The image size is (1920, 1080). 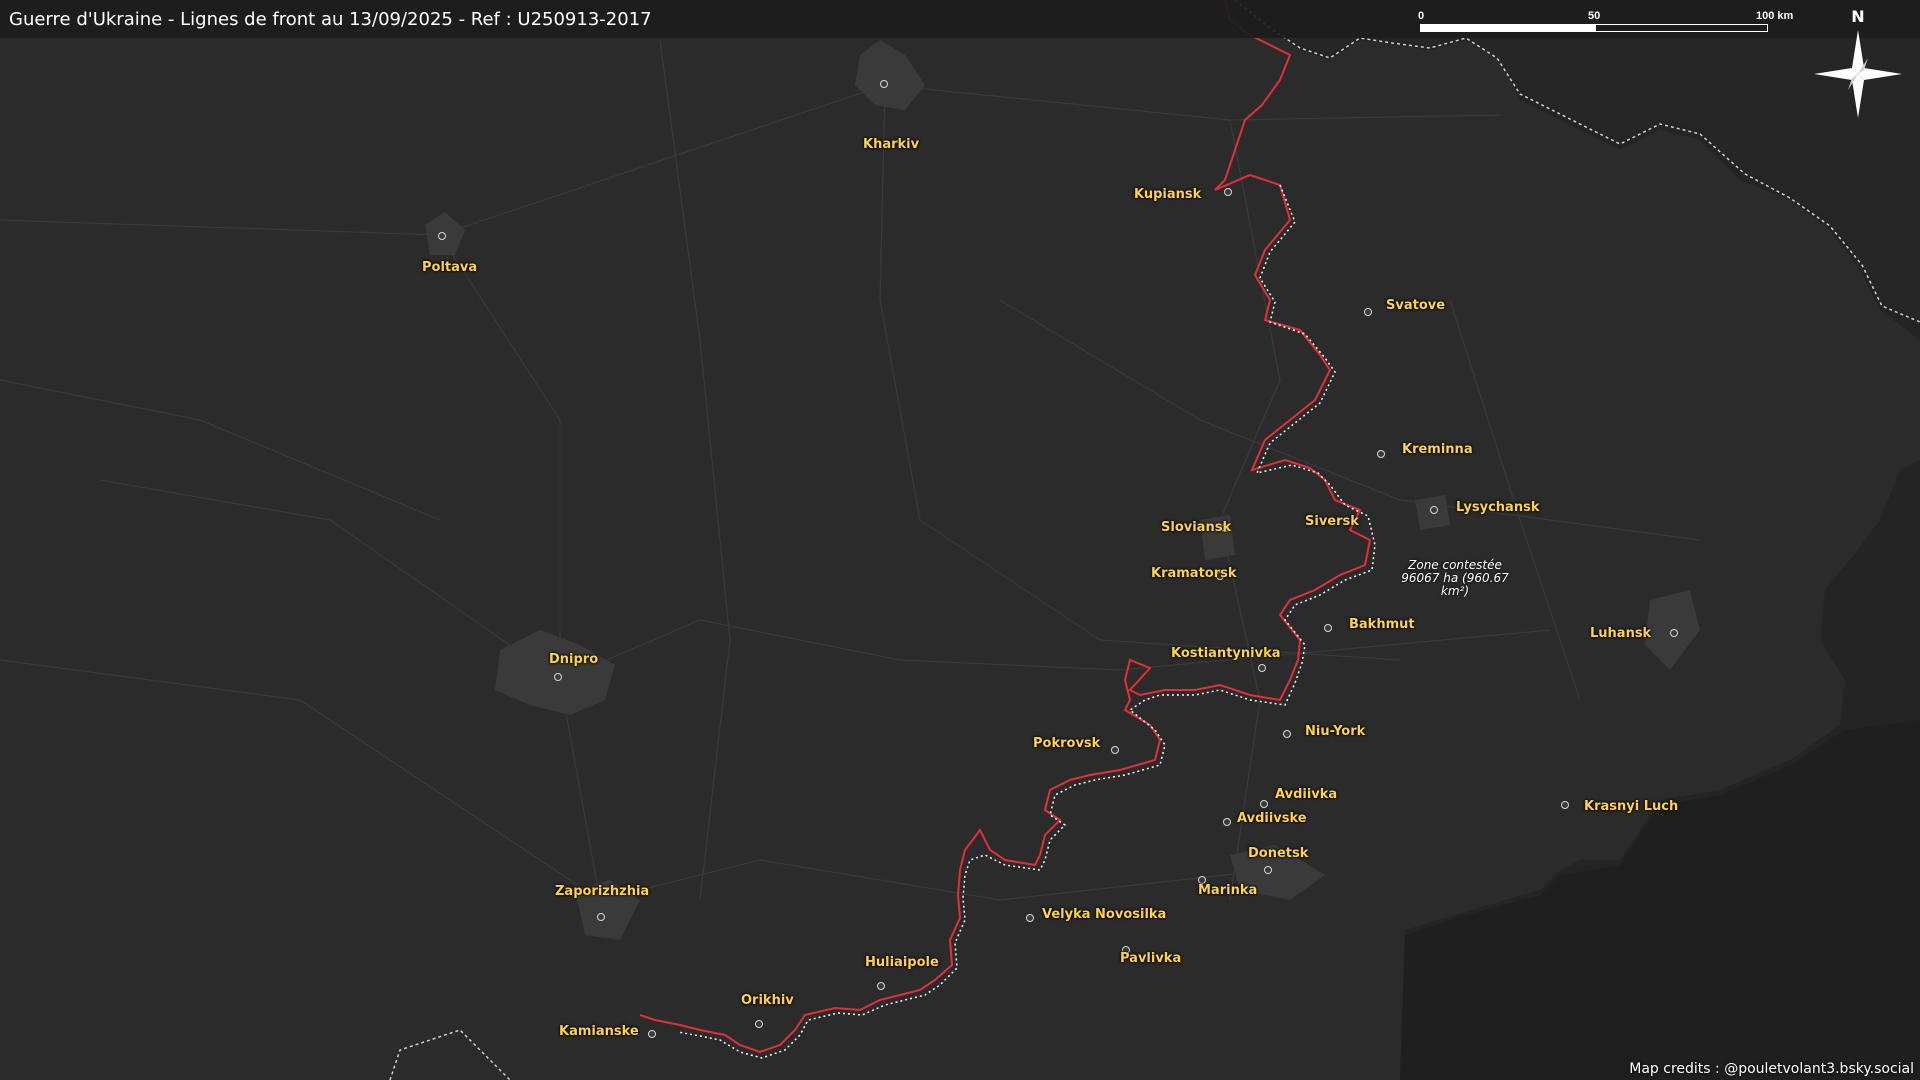 What do you see at coordinates (1594, 16) in the screenshot?
I see `scale-tick-50: 50` at bounding box center [1594, 16].